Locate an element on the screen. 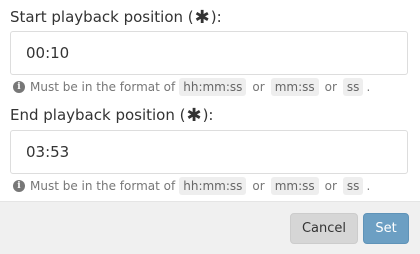  start-position-label-text: Start playback position ( is located at coordinates (102, 17).